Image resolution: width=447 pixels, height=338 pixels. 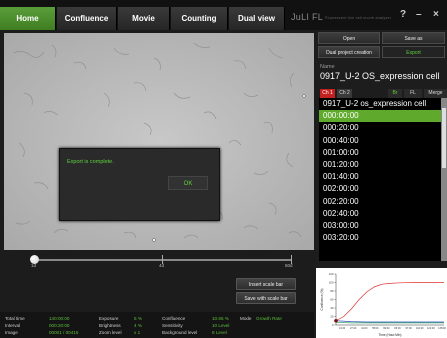 I want to click on slider-label-min: 1d, so click(x=34, y=265).